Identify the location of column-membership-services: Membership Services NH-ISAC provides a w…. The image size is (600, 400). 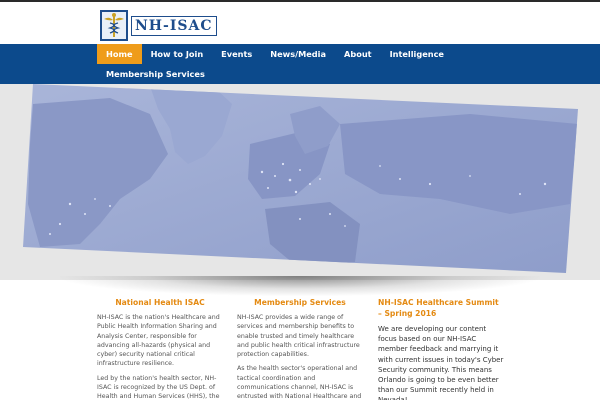
(300, 348).